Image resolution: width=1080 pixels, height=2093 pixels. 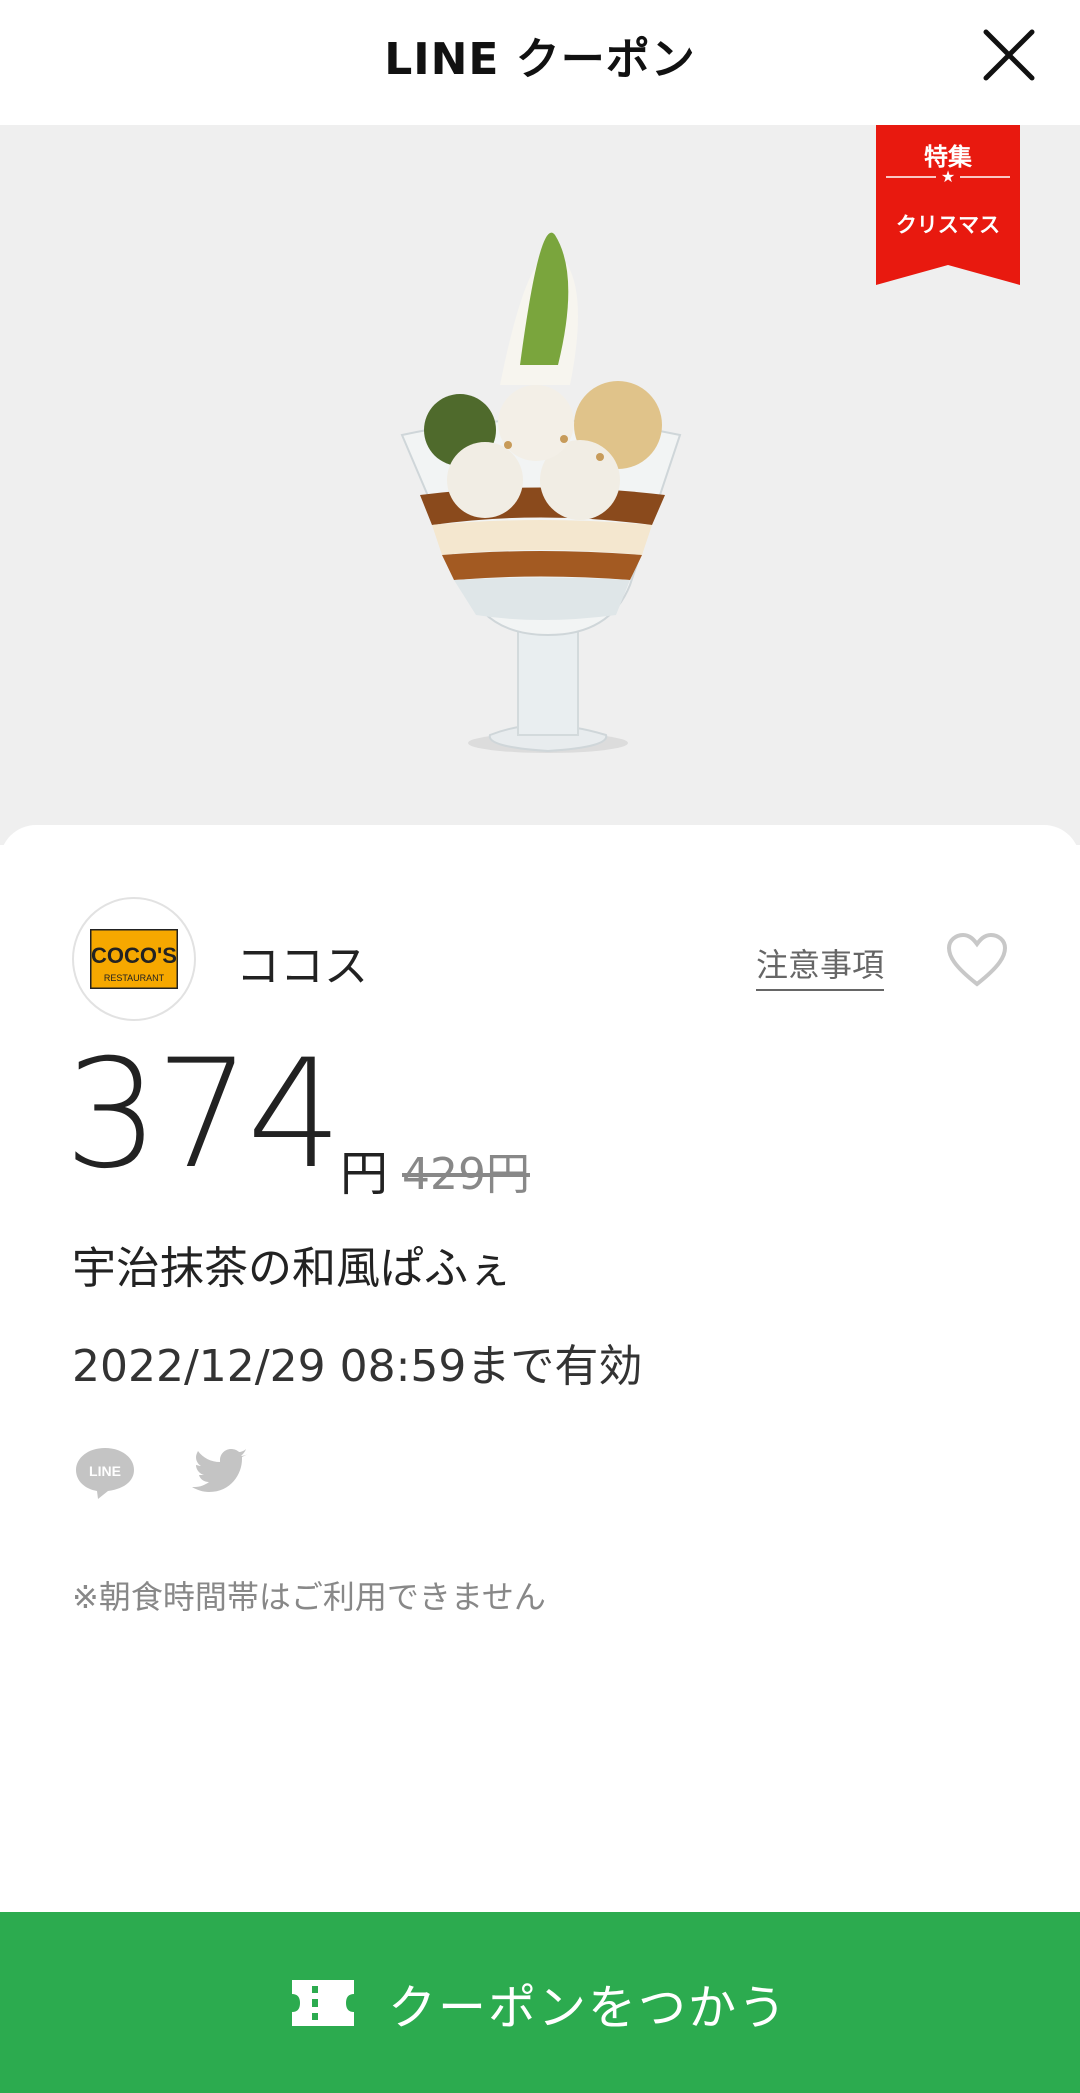 What do you see at coordinates (948, 225) in the screenshot?
I see `ribbon-label-bottom: クリスマス` at bounding box center [948, 225].